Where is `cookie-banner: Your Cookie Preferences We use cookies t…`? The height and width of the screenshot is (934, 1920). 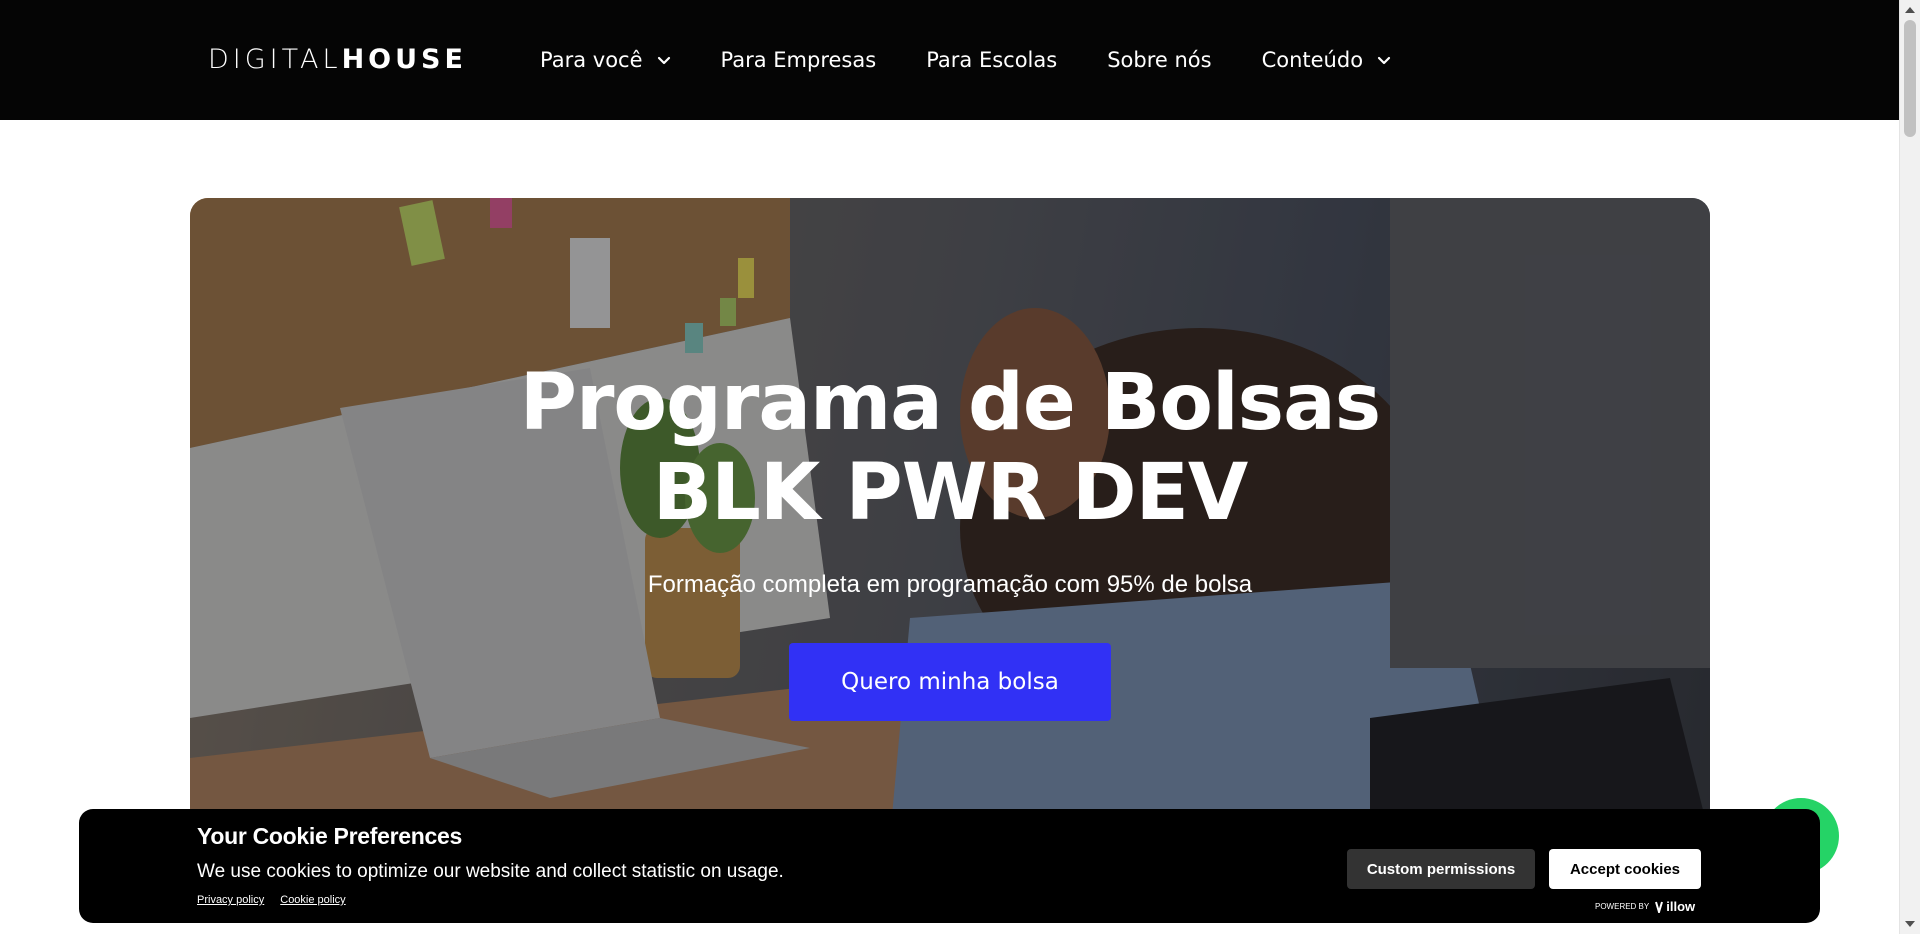
cookie-banner: Your Cookie Preferences We use cookies t… is located at coordinates (949, 866).